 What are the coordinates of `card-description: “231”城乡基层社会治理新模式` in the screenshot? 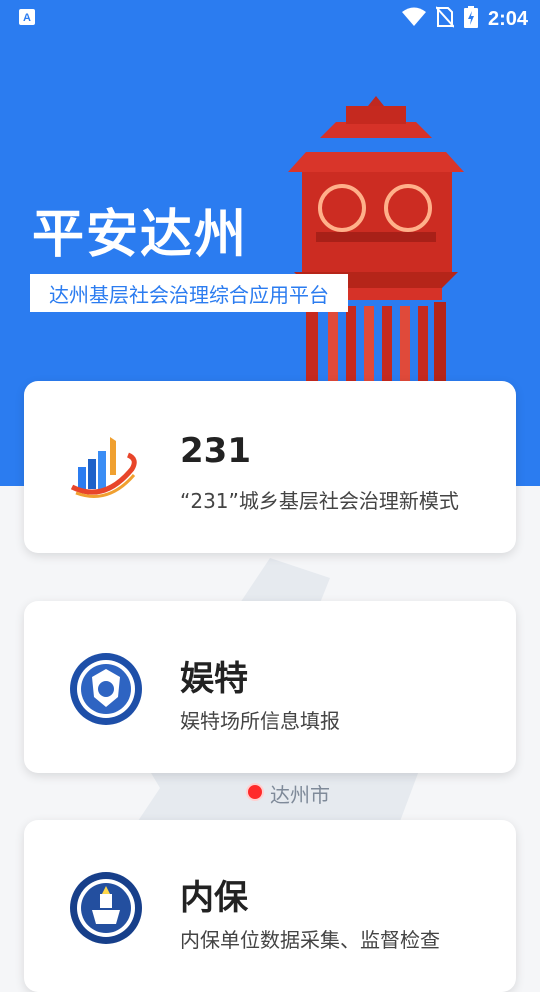 It's located at (319, 501).